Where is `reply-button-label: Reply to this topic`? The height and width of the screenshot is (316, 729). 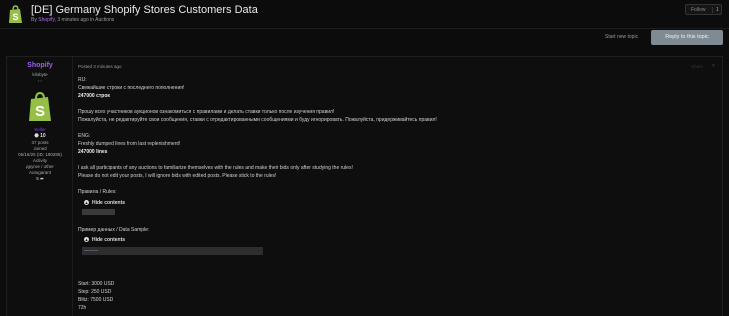 reply-button-label: Reply to this topic is located at coordinates (687, 37).